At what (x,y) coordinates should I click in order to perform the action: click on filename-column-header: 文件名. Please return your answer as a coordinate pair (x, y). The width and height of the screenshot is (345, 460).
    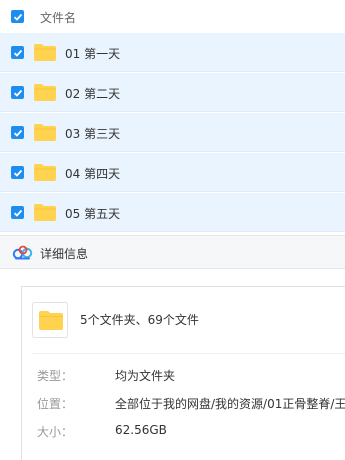
    Looking at the image, I should click on (58, 17).